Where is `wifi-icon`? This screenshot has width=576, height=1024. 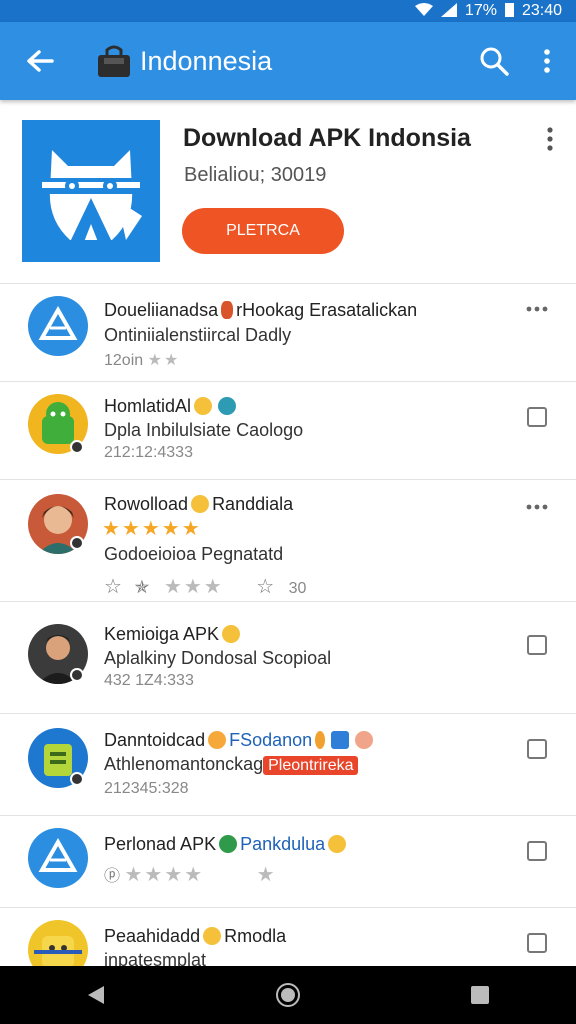 wifi-icon is located at coordinates (423, 11).